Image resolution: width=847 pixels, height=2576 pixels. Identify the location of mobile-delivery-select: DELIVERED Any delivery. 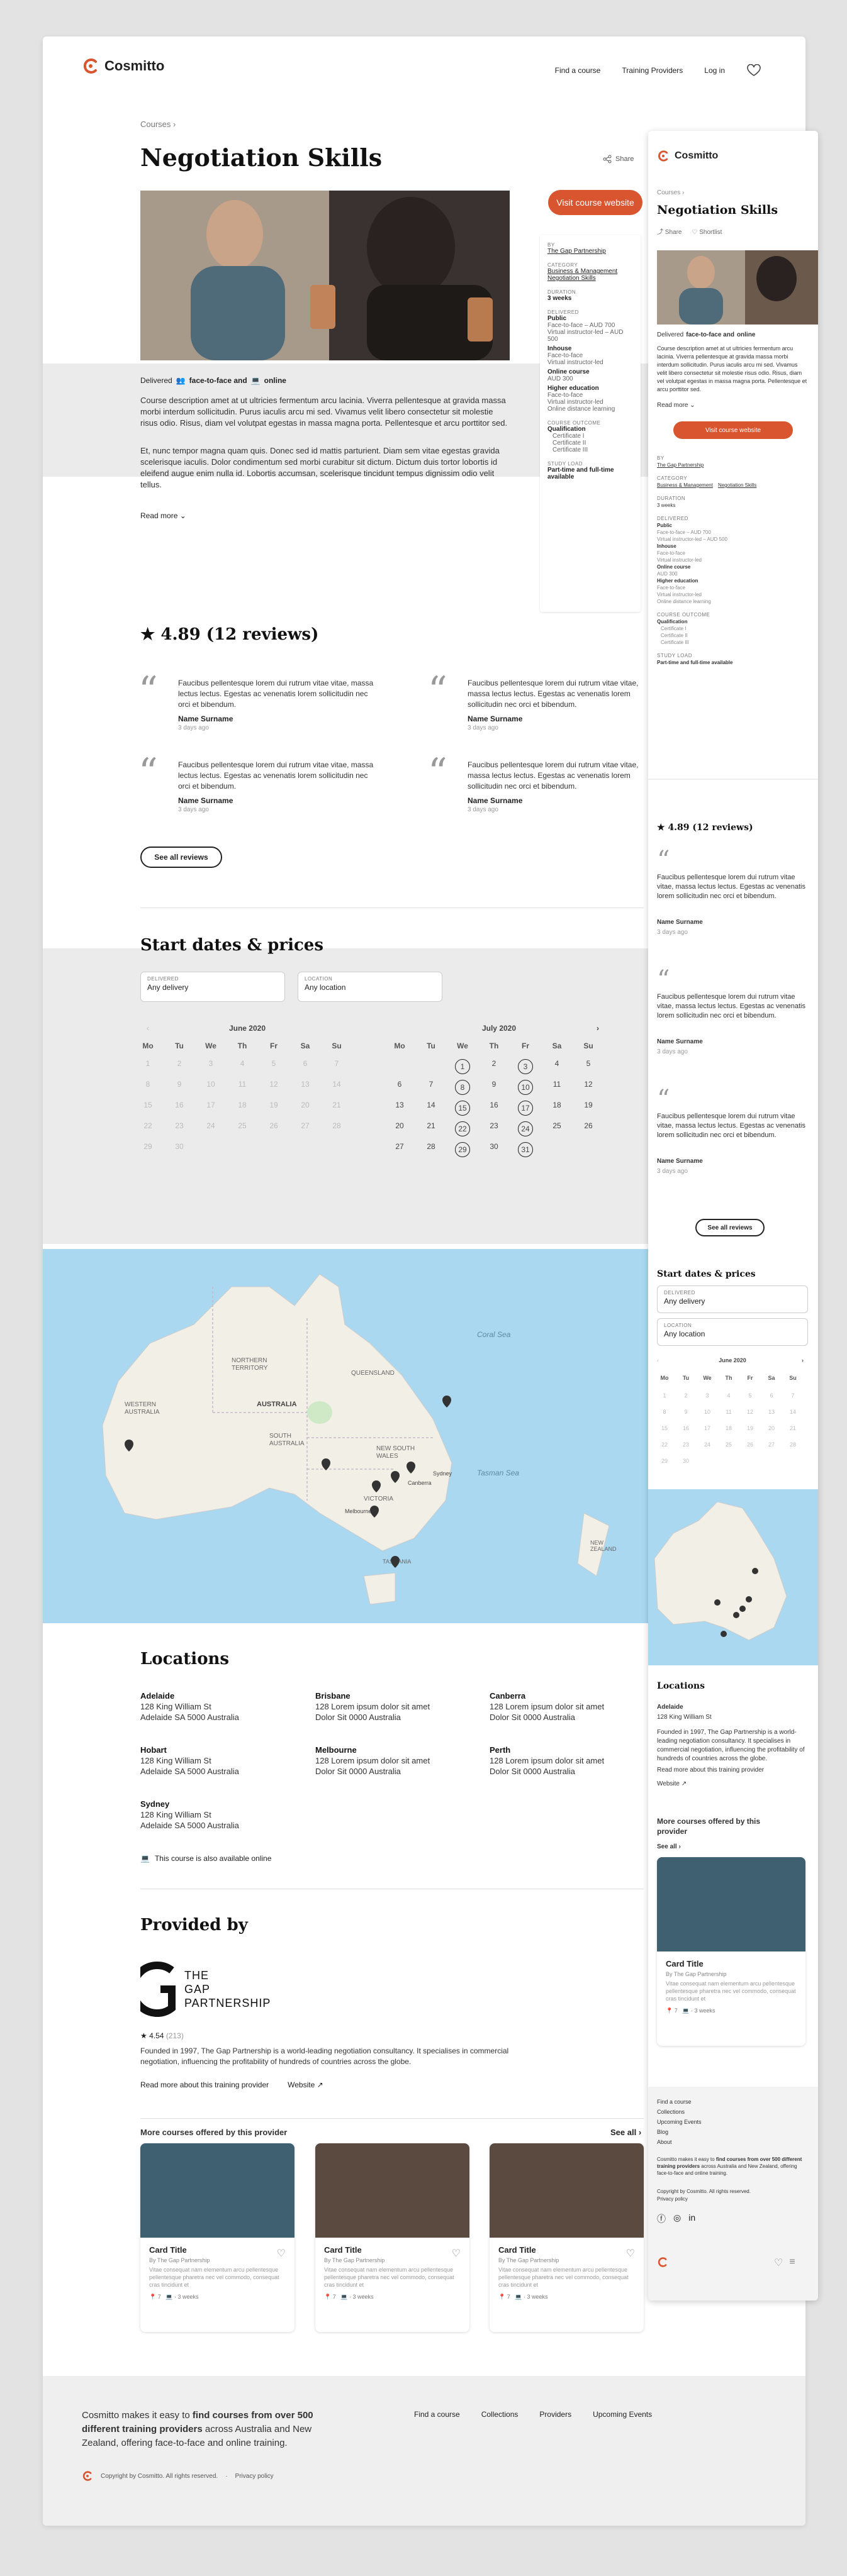
(732, 1299).